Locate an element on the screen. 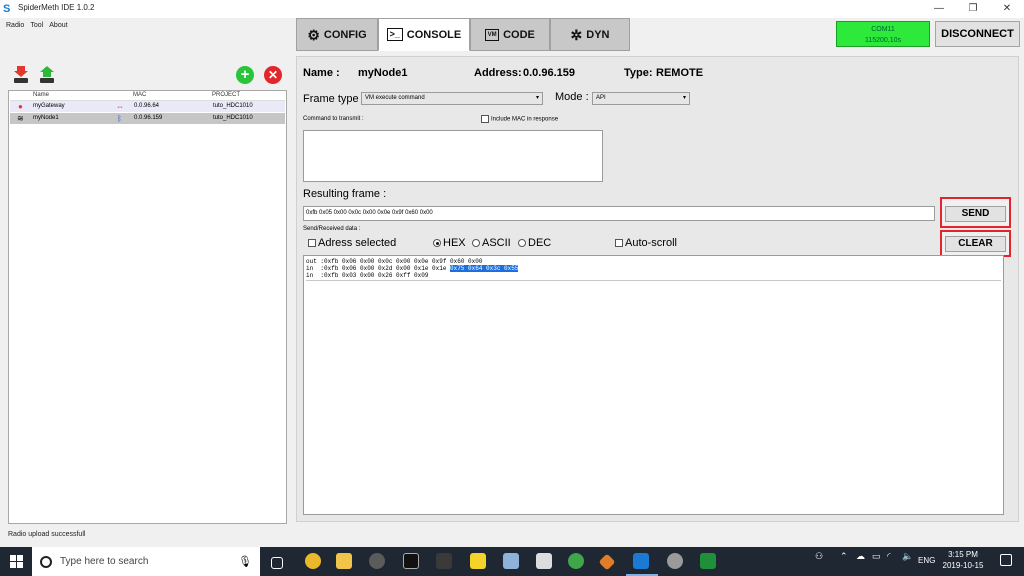 Image resolution: width=1024 pixels, height=576 pixels. disconnect-button: DISCONNECT is located at coordinates (977, 34).